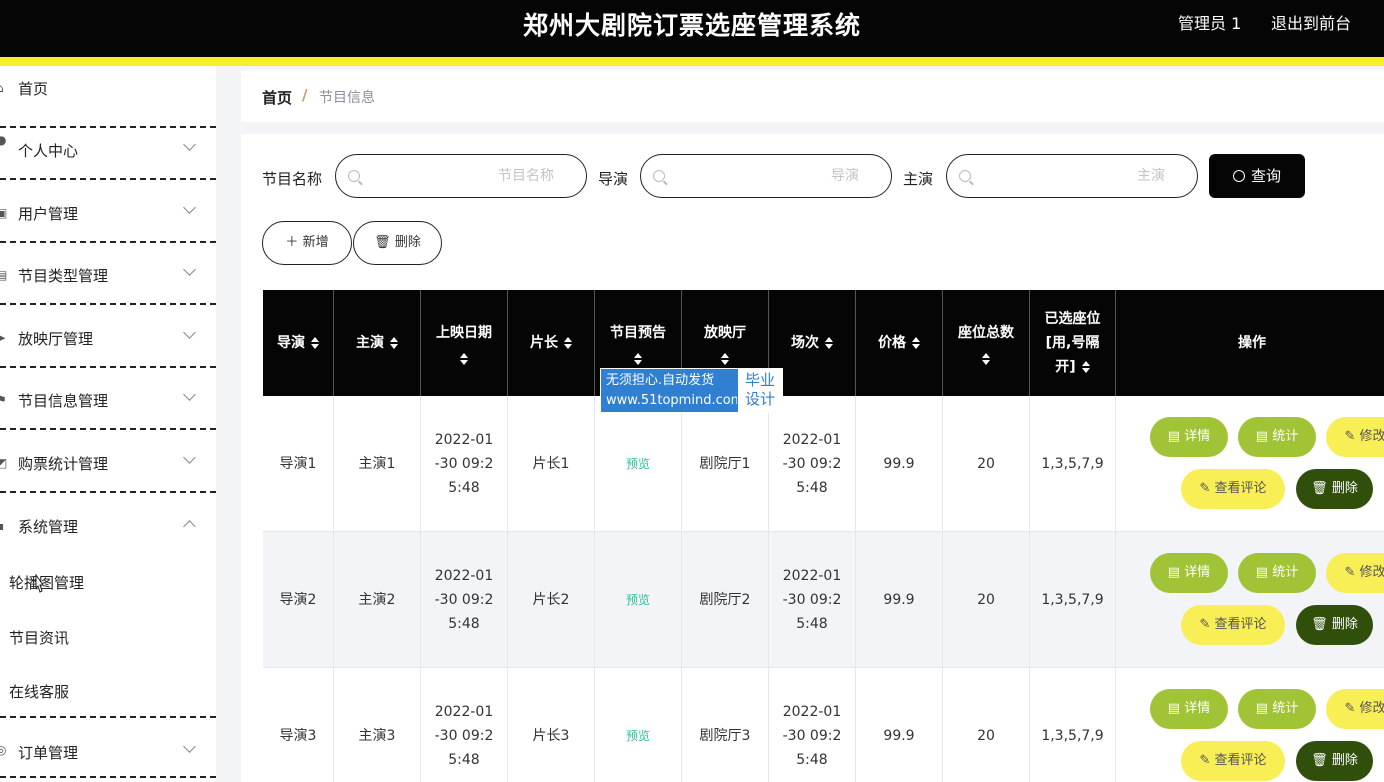  Describe the element at coordinates (377, 464) in the screenshot. I see `cell-actor: 主演1` at that location.